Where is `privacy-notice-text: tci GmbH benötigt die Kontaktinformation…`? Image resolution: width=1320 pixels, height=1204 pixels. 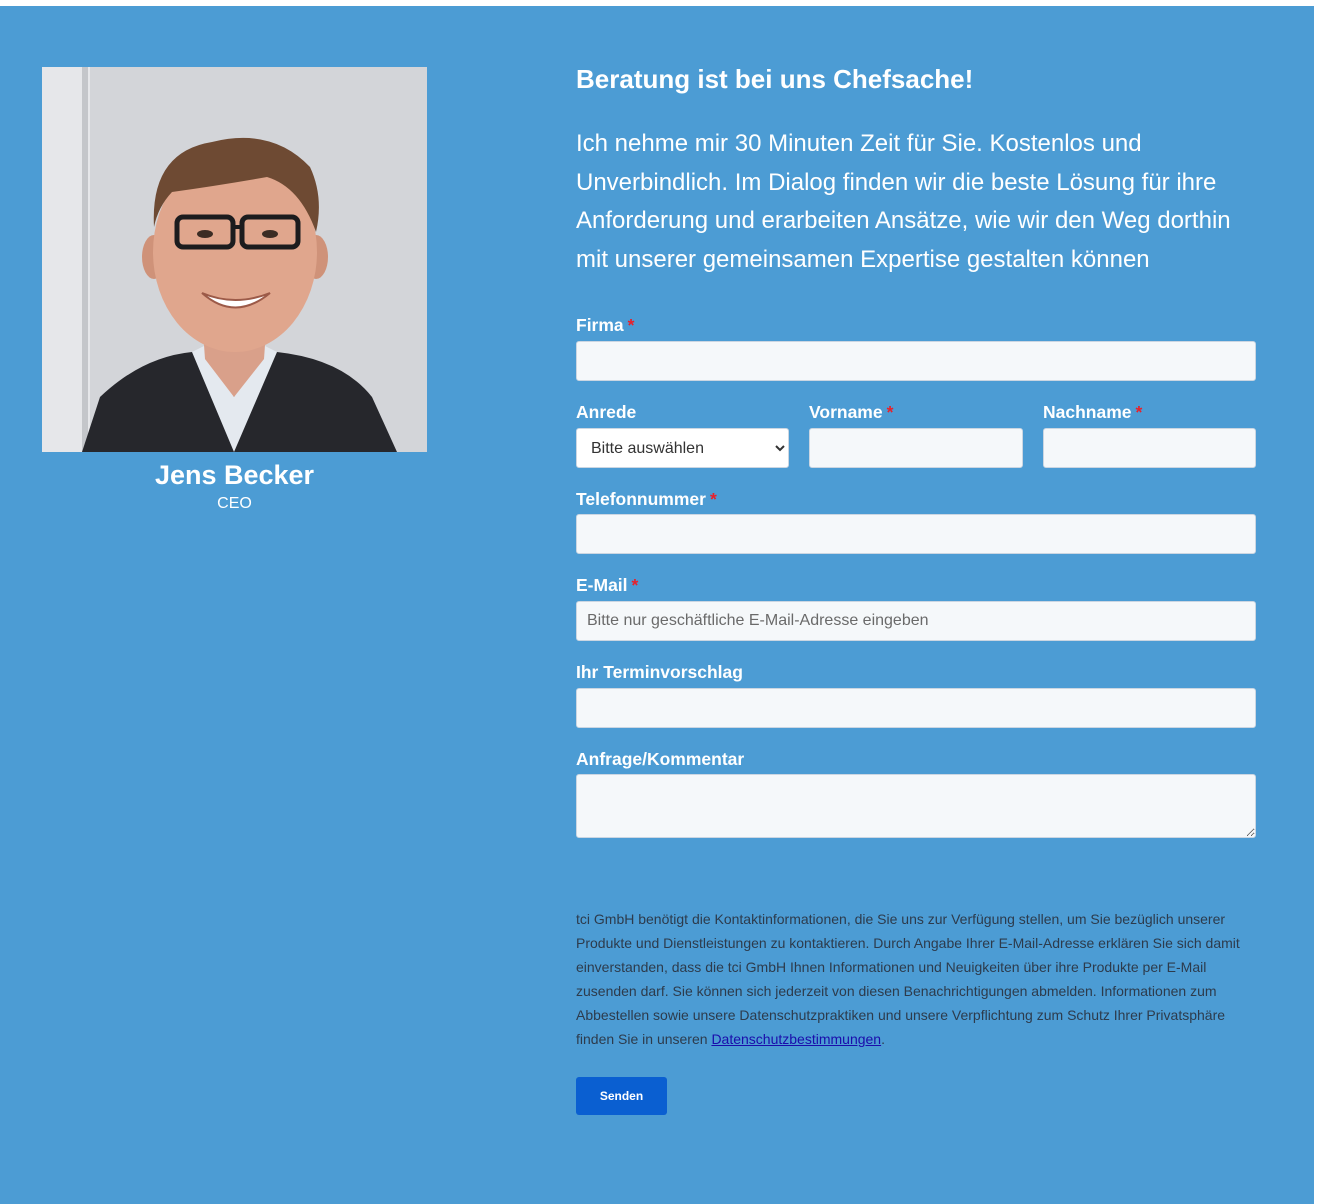
privacy-notice-text: tci GmbH benötigt die Kontaktinformation… is located at coordinates (908, 979).